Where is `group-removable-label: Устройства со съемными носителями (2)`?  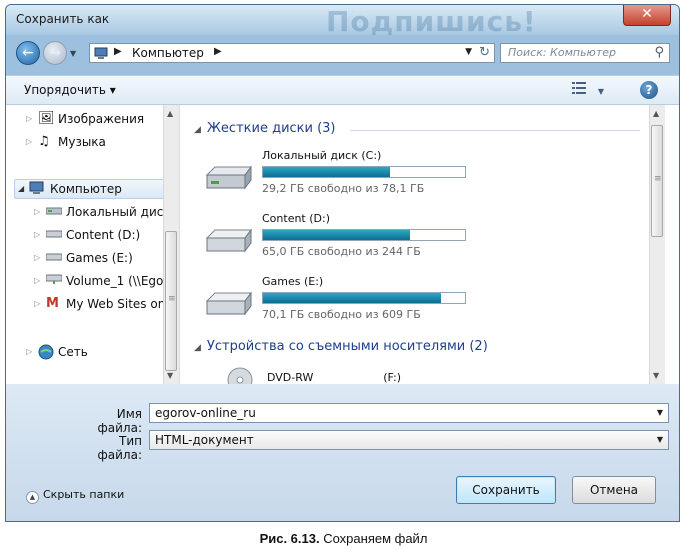
group-removable-label: Устройства со съемными носителями (2) is located at coordinates (347, 346).